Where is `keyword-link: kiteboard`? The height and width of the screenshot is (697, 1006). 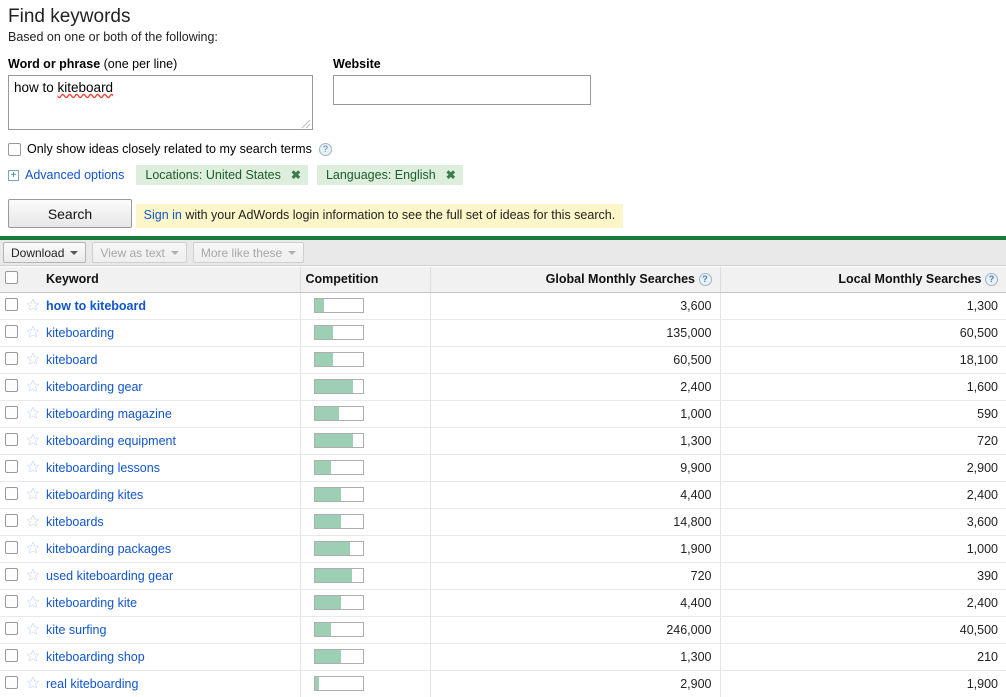 keyword-link: kiteboard is located at coordinates (71, 360).